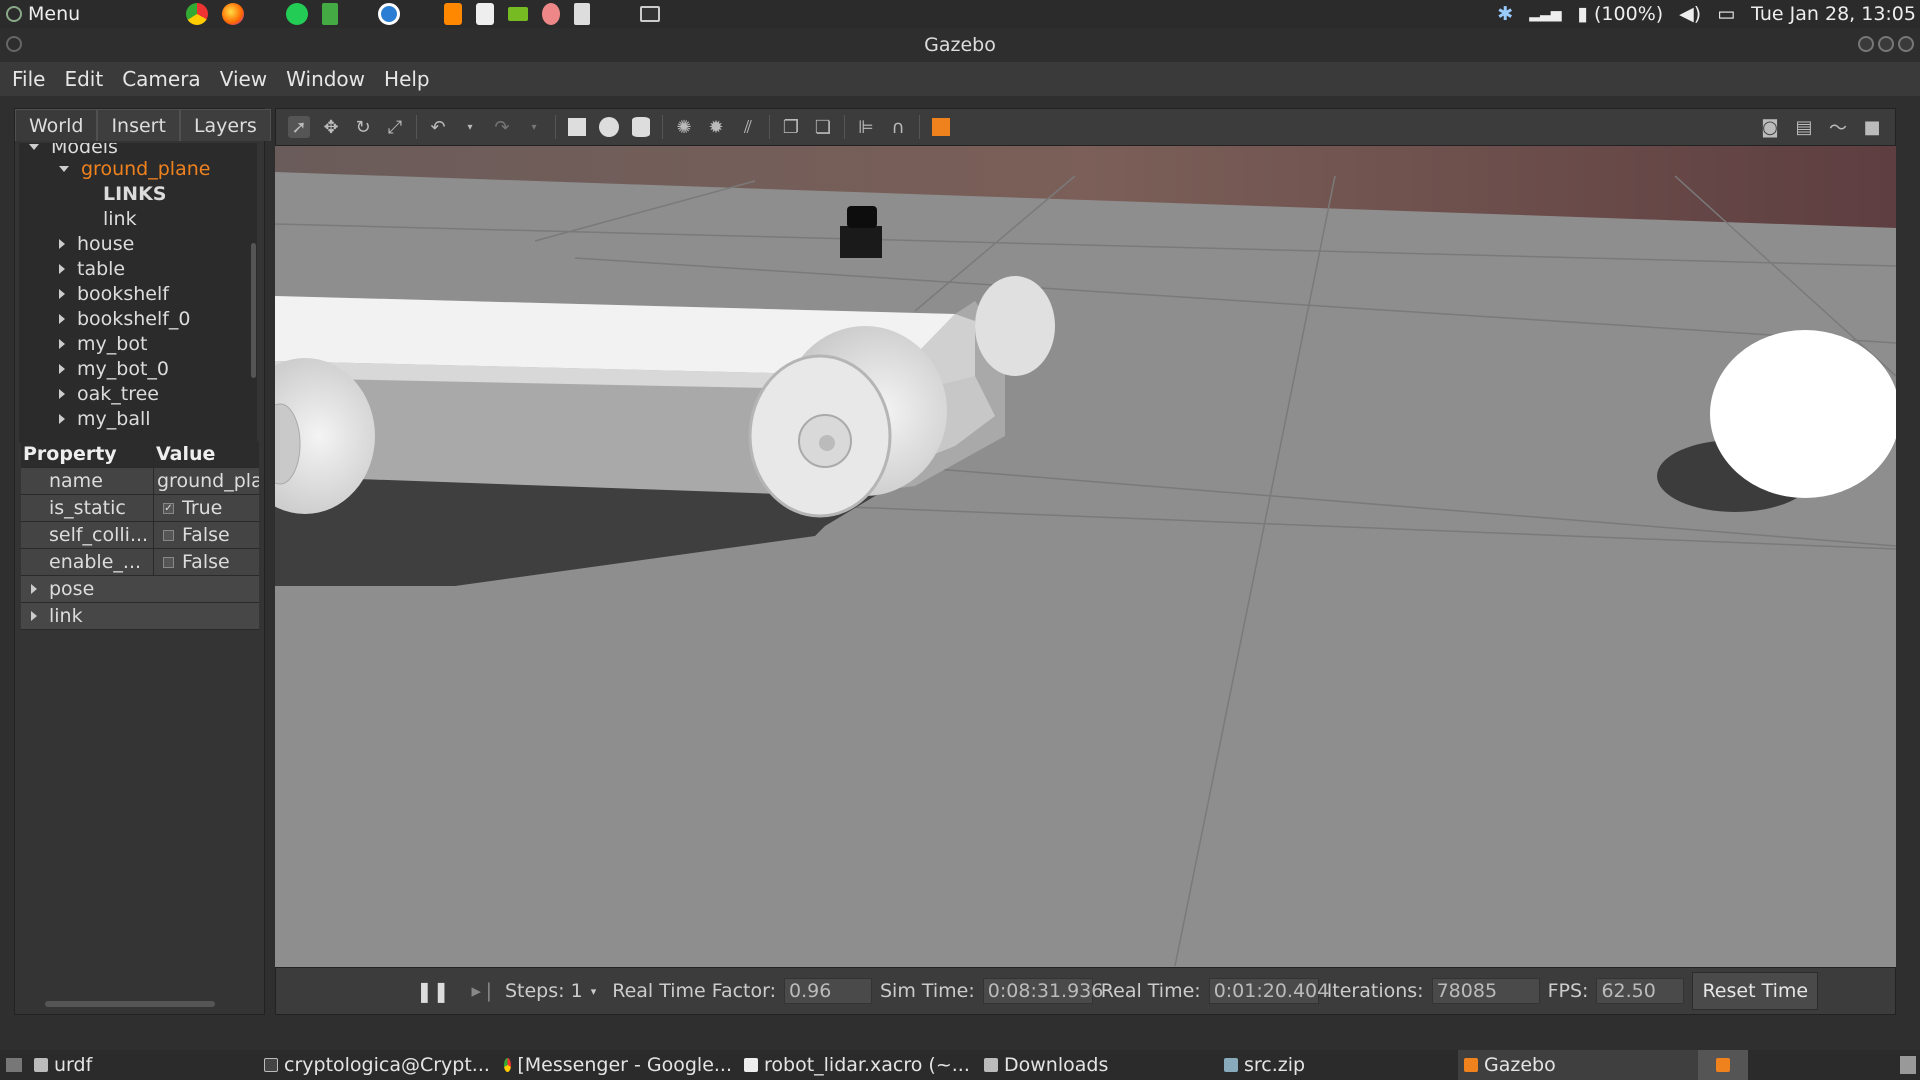 Image resolution: width=1920 pixels, height=1080 pixels. I want to click on checkmark-icon: ✓, so click(168, 508).